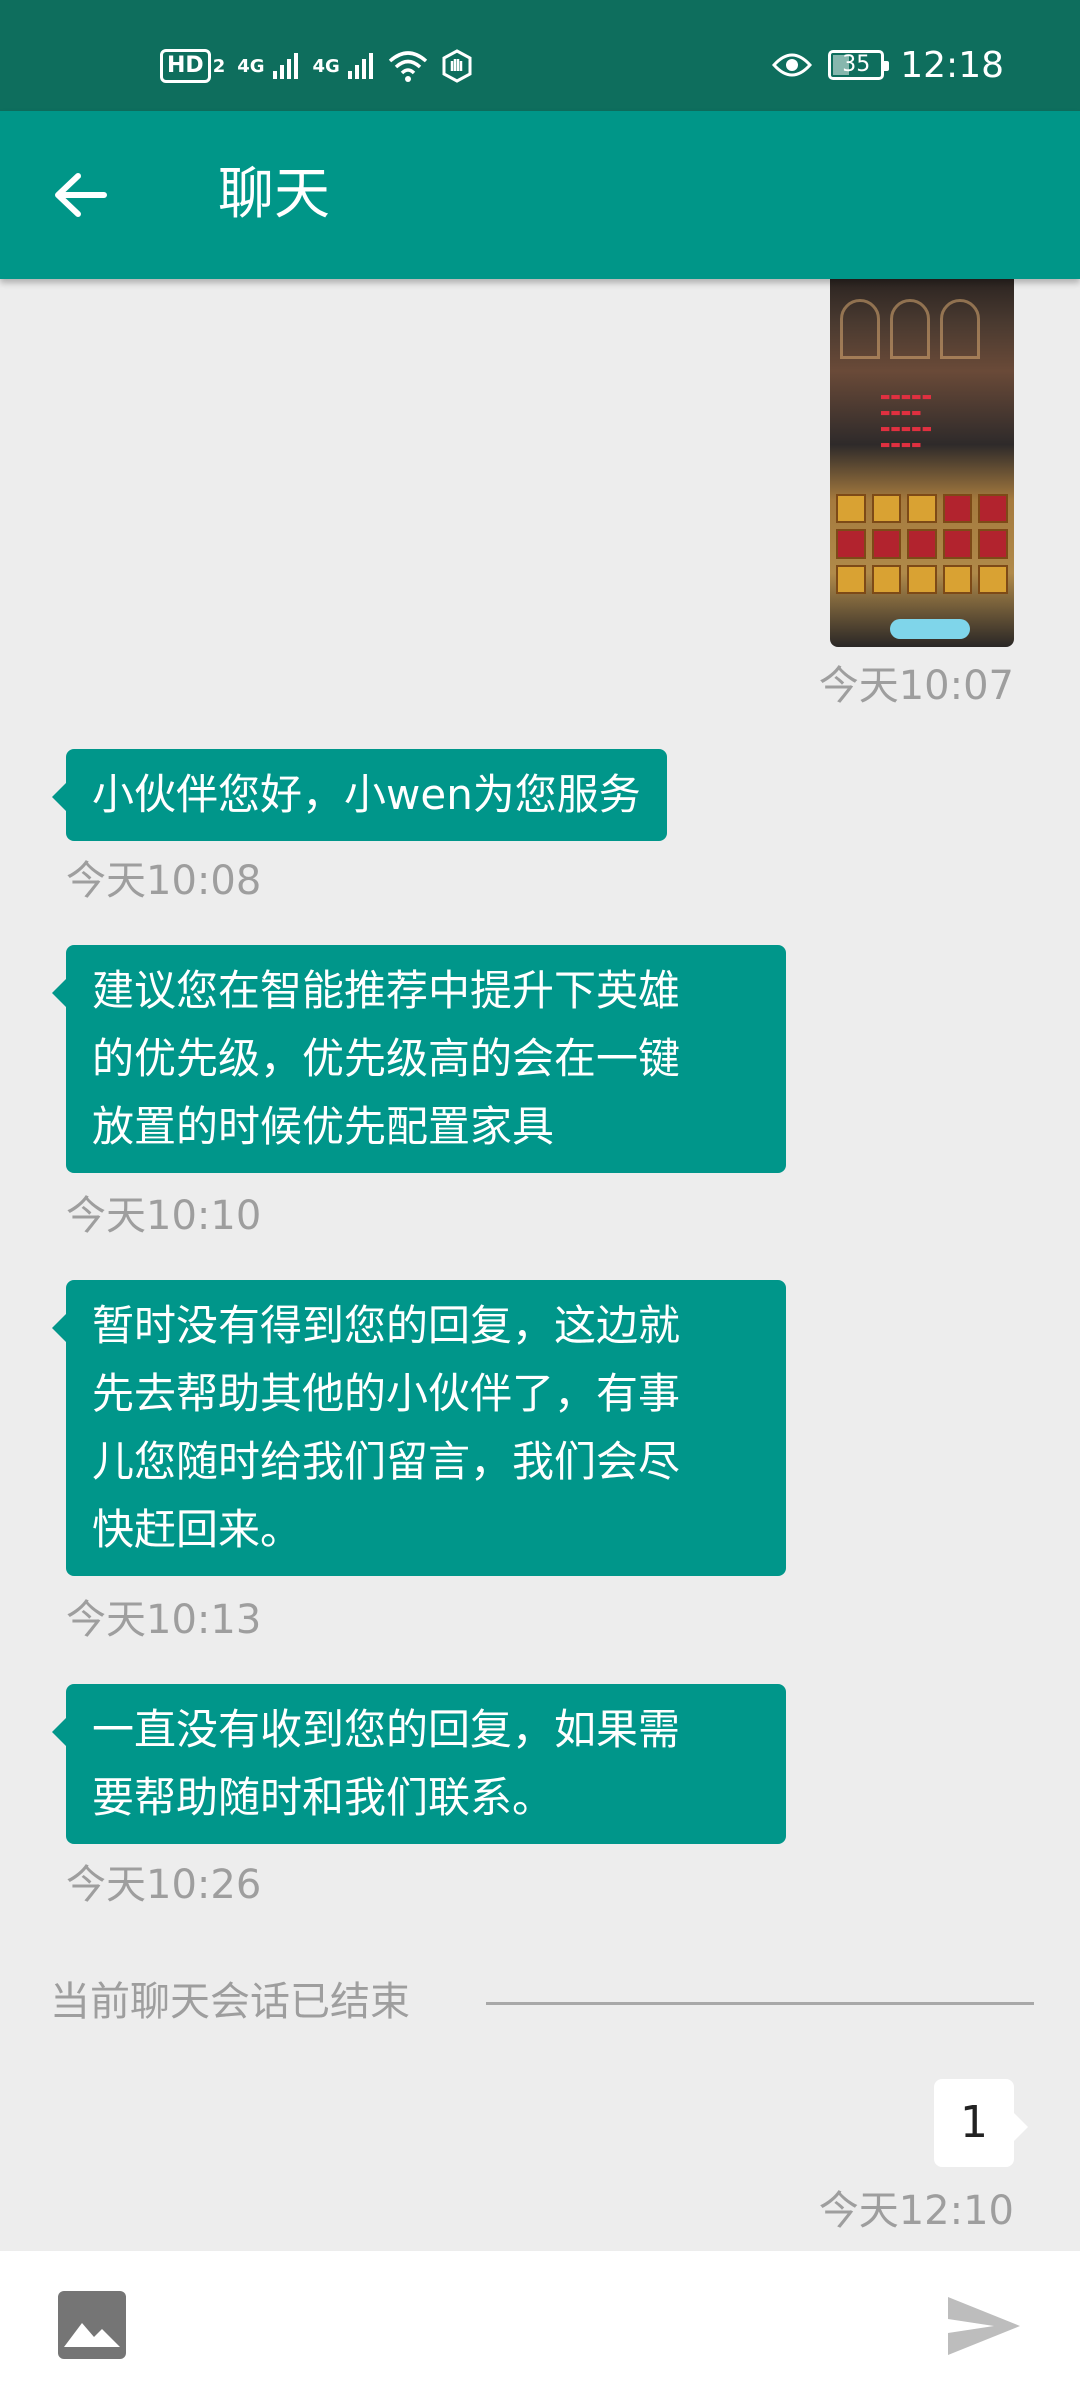 The width and height of the screenshot is (1080, 2400). I want to click on message-text: 小伙伴您好，小wen为您服务, so click(366, 794).